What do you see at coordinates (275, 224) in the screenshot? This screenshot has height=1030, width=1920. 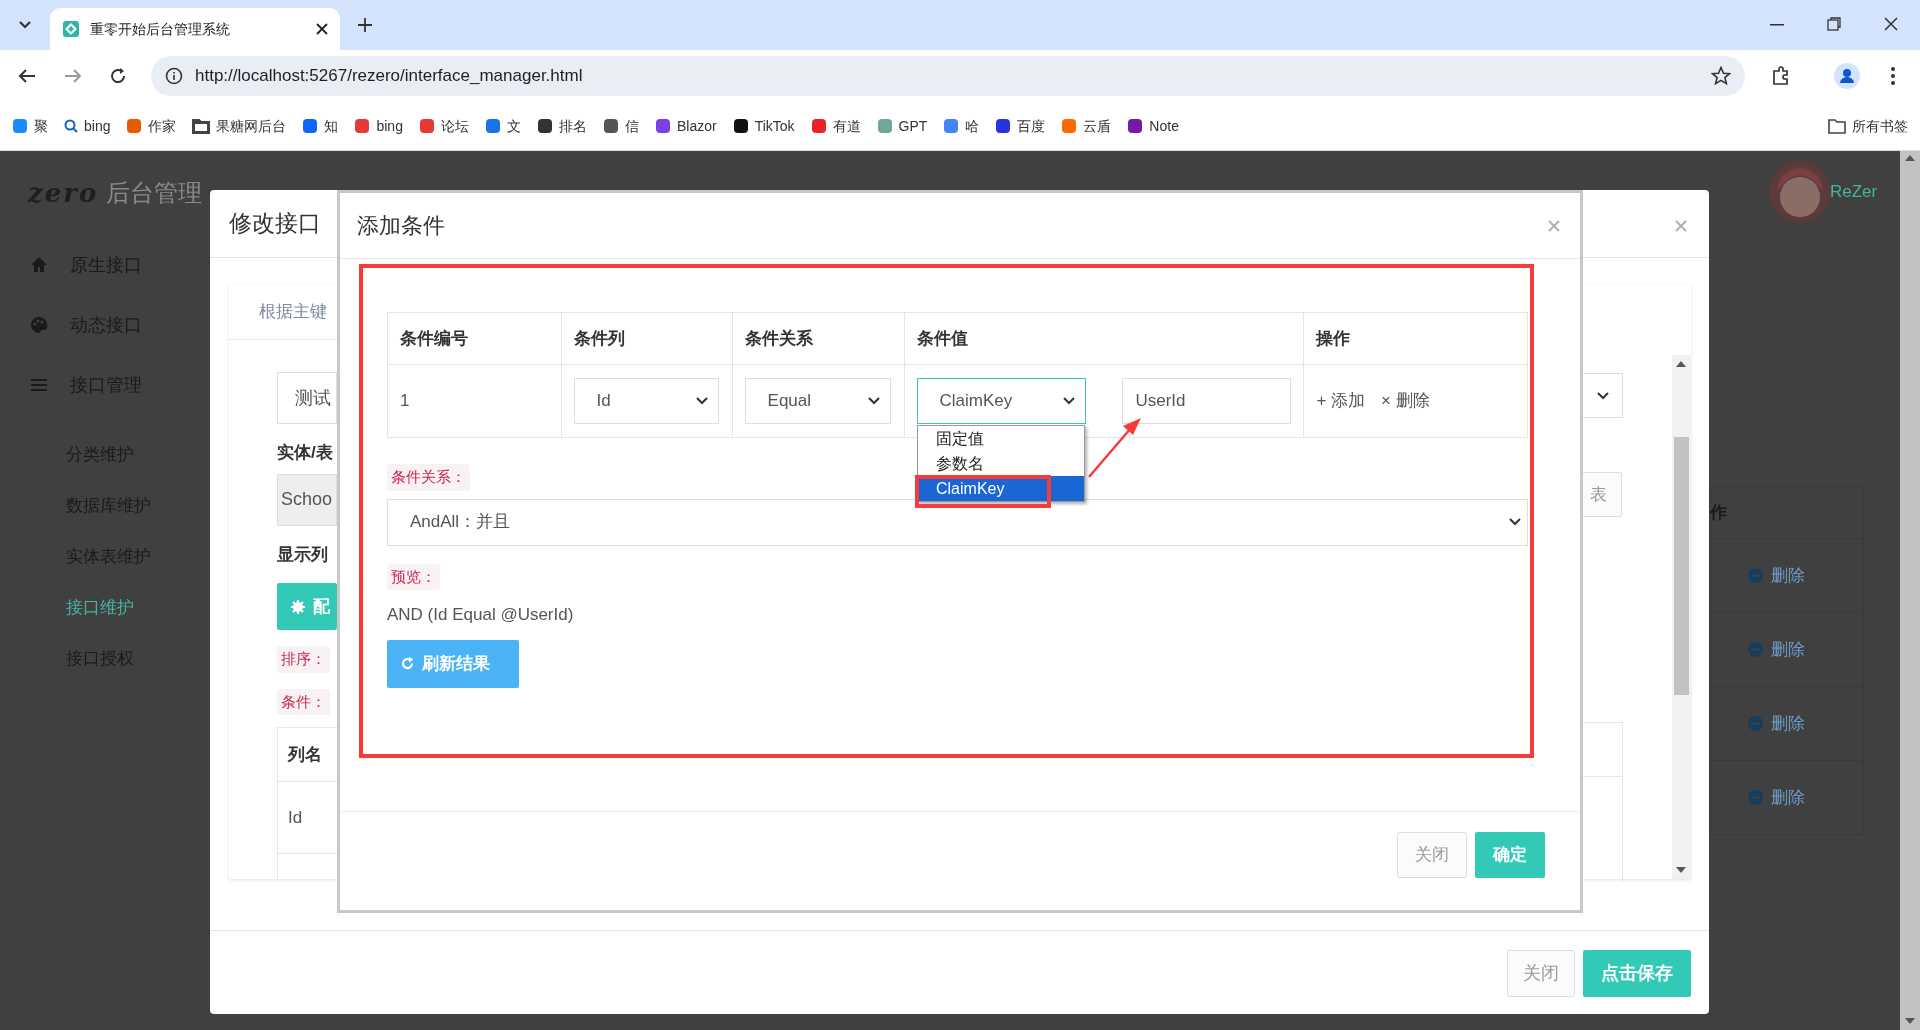 I see `modal-title: 修改接口` at bounding box center [275, 224].